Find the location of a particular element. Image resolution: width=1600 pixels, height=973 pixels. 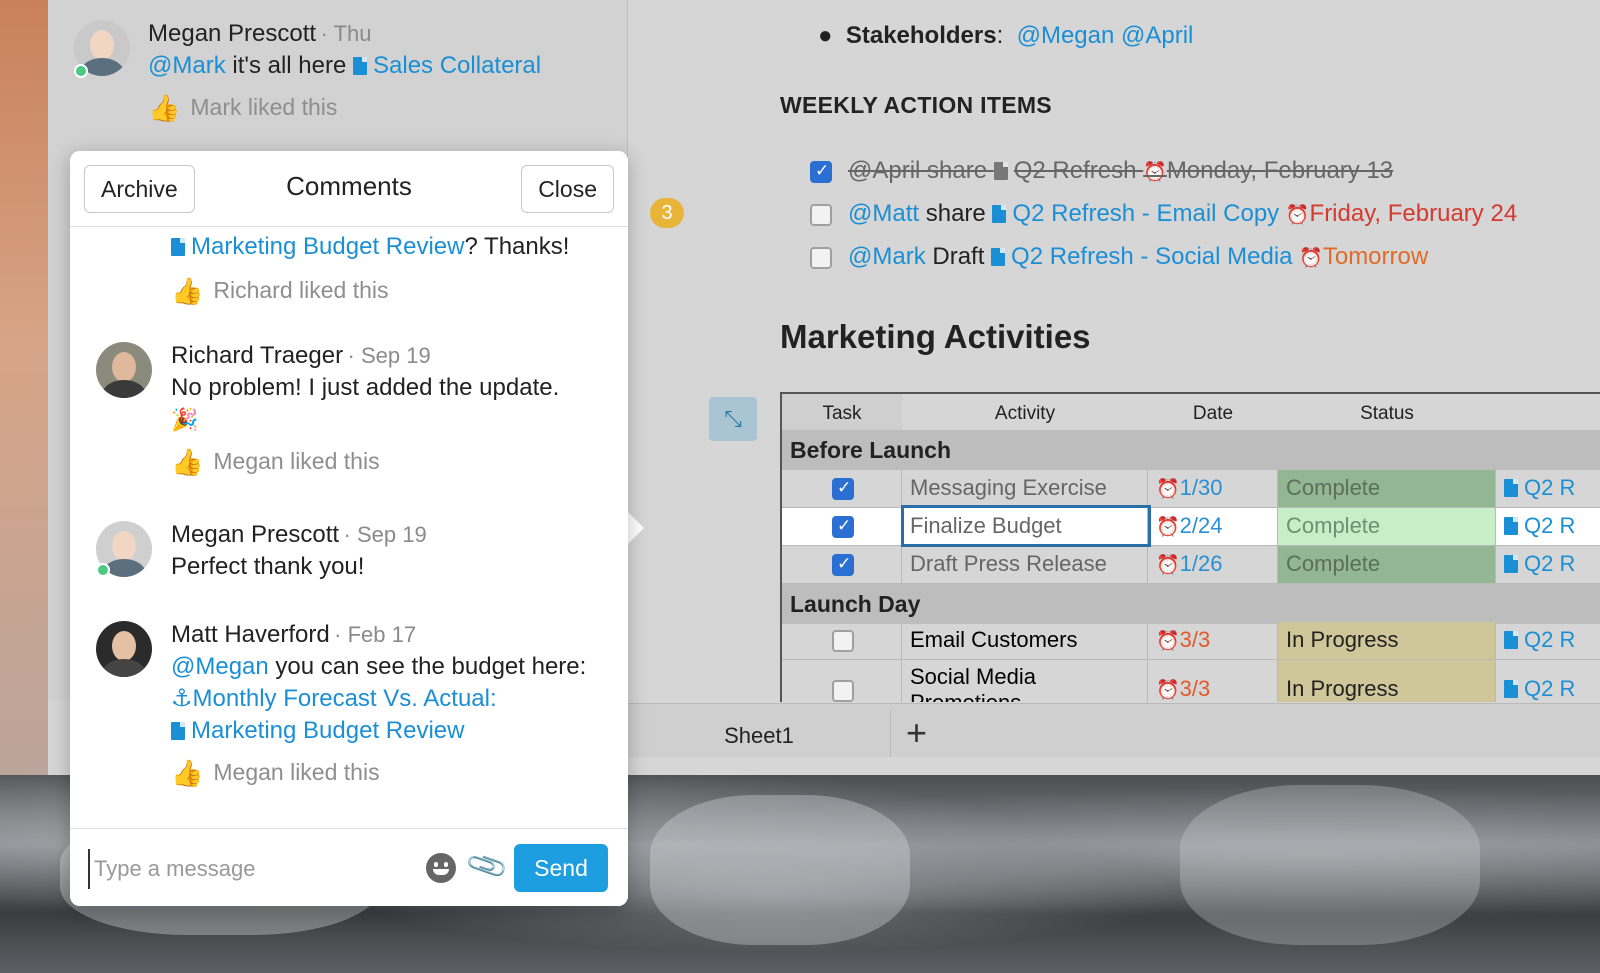

comment-timestamp: · Feb 17 is located at coordinates (375, 634).